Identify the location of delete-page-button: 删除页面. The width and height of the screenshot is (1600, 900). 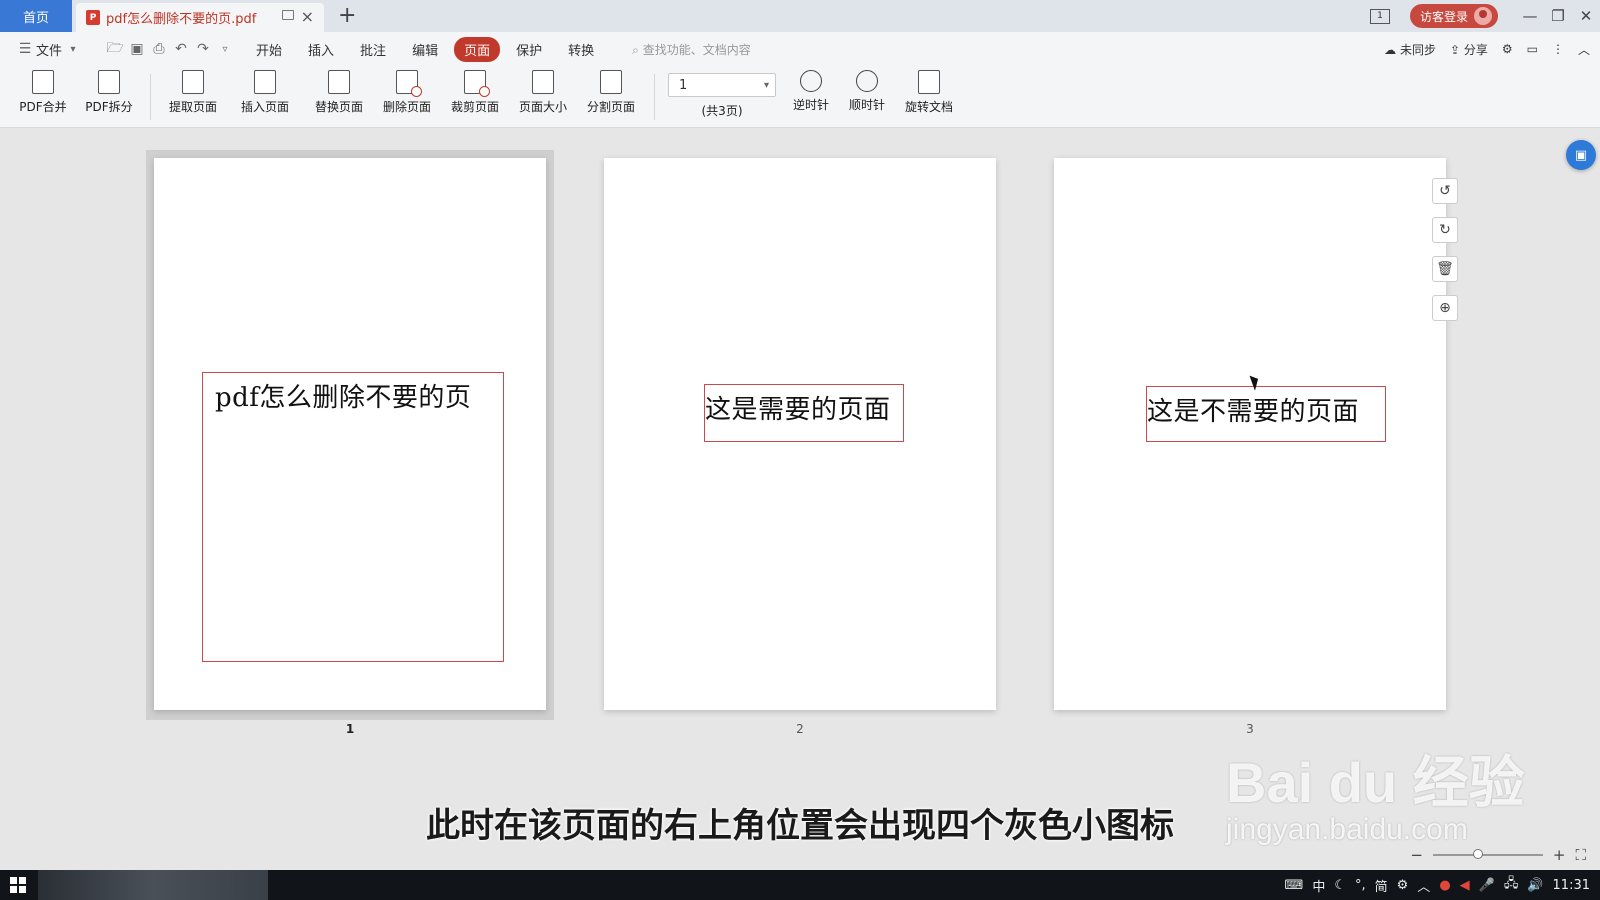
(407, 92).